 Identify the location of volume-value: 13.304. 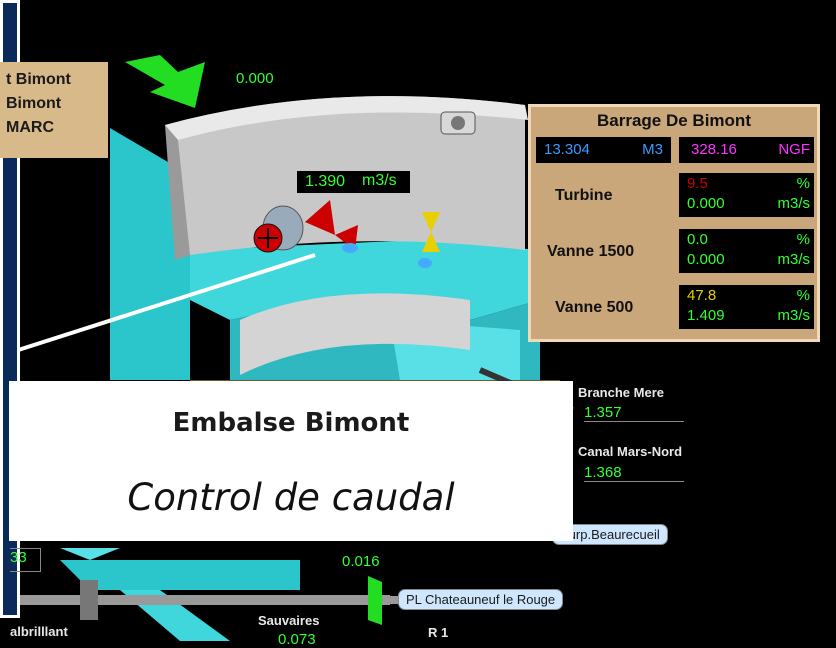
(567, 149).